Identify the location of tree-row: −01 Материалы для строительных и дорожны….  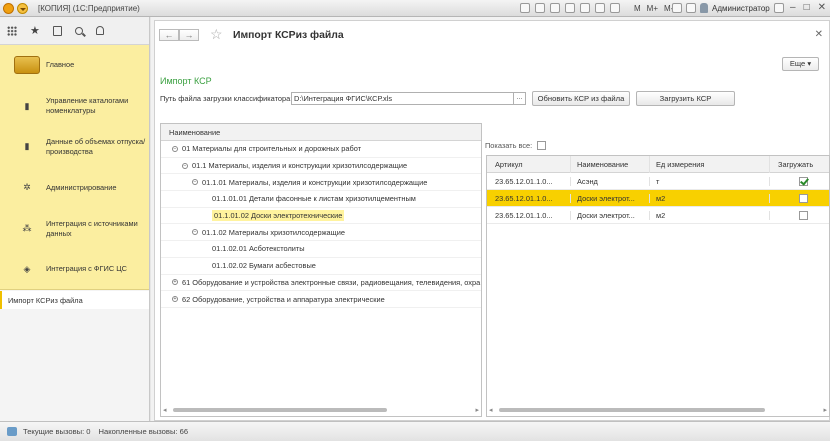
(321, 149).